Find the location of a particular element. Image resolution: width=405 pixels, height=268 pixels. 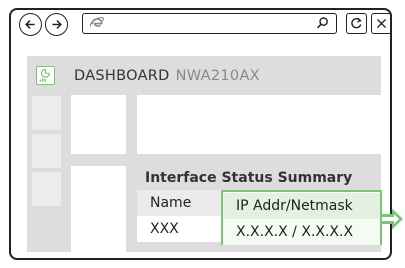

table-title: Interface Status Summary is located at coordinates (259, 178).